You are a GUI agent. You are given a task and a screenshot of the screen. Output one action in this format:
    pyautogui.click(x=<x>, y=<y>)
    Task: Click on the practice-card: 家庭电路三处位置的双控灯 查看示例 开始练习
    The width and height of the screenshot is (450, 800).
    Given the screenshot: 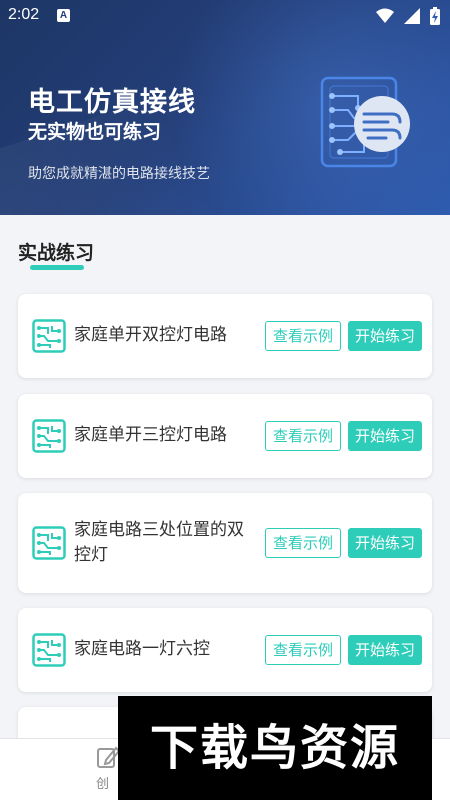 What is the action you would take?
    pyautogui.click(x=225, y=543)
    